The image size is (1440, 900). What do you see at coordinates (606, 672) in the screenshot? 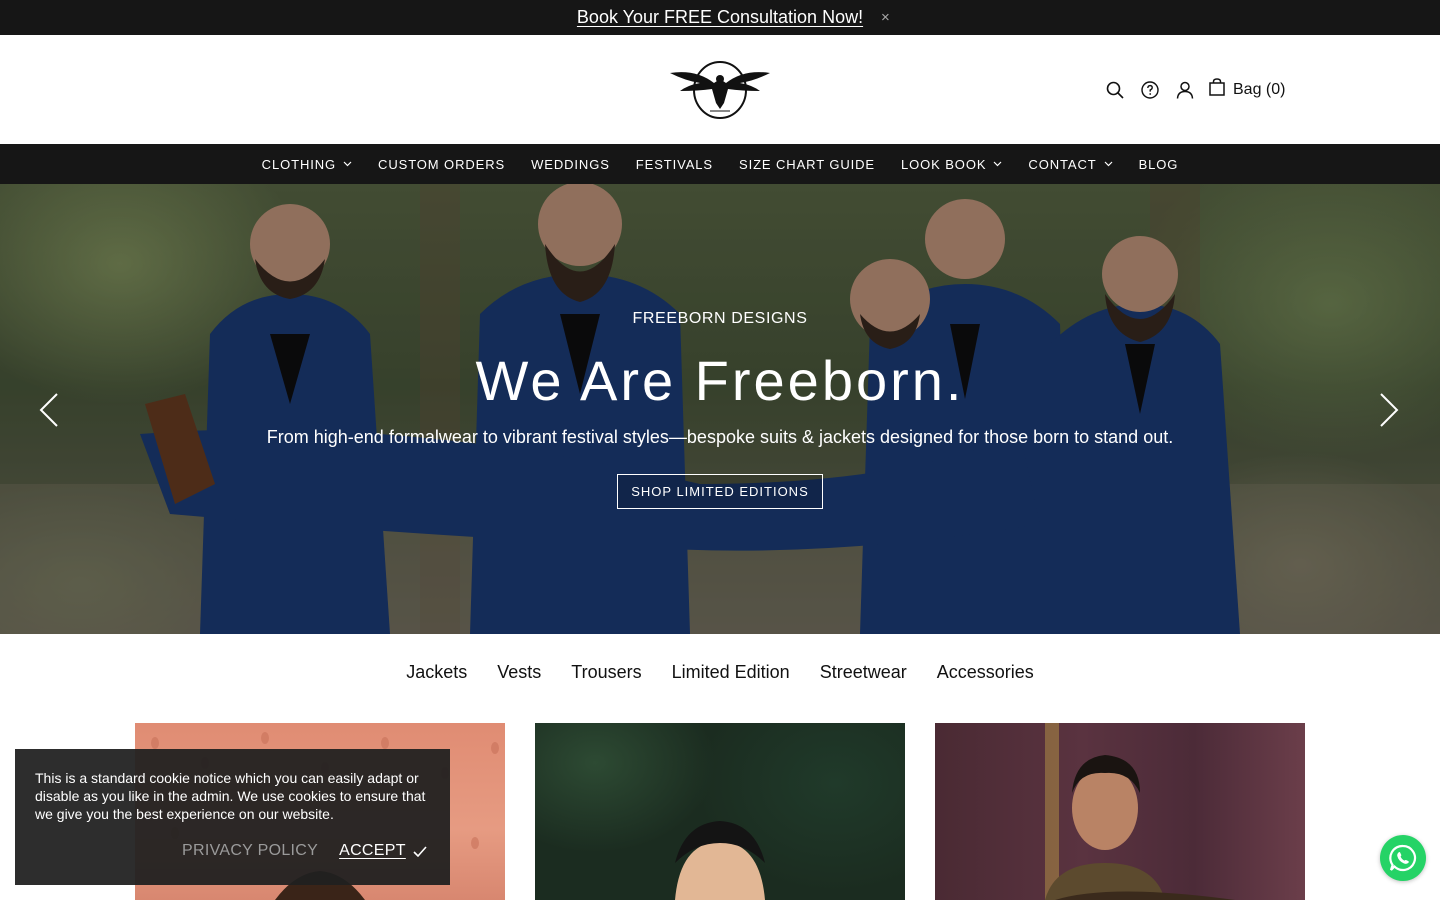
I see `category-trousers: Trousers` at bounding box center [606, 672].